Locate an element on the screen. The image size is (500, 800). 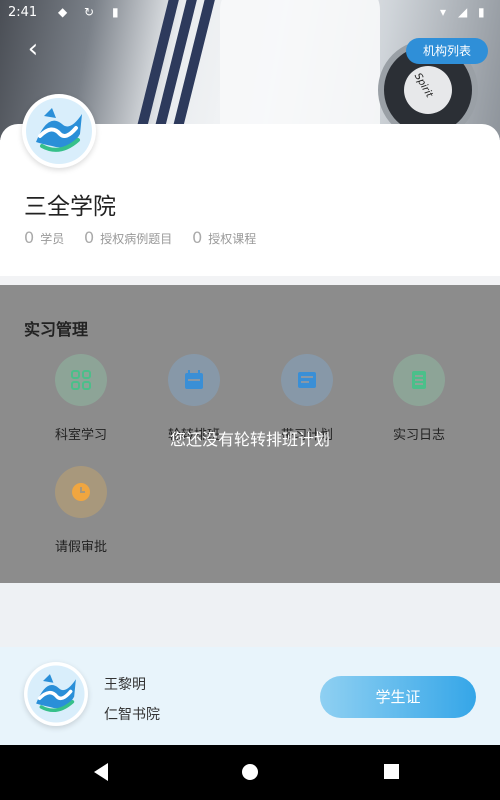
stat-cases-label: 授权病例题目 is located at coordinates (136, 239).